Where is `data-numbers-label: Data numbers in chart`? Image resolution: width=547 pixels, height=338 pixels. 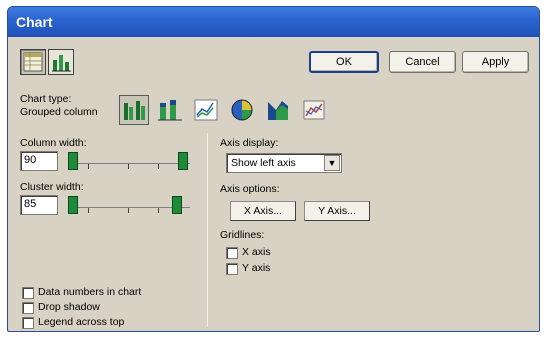 data-numbers-label: Data numbers in chart is located at coordinates (90, 292).